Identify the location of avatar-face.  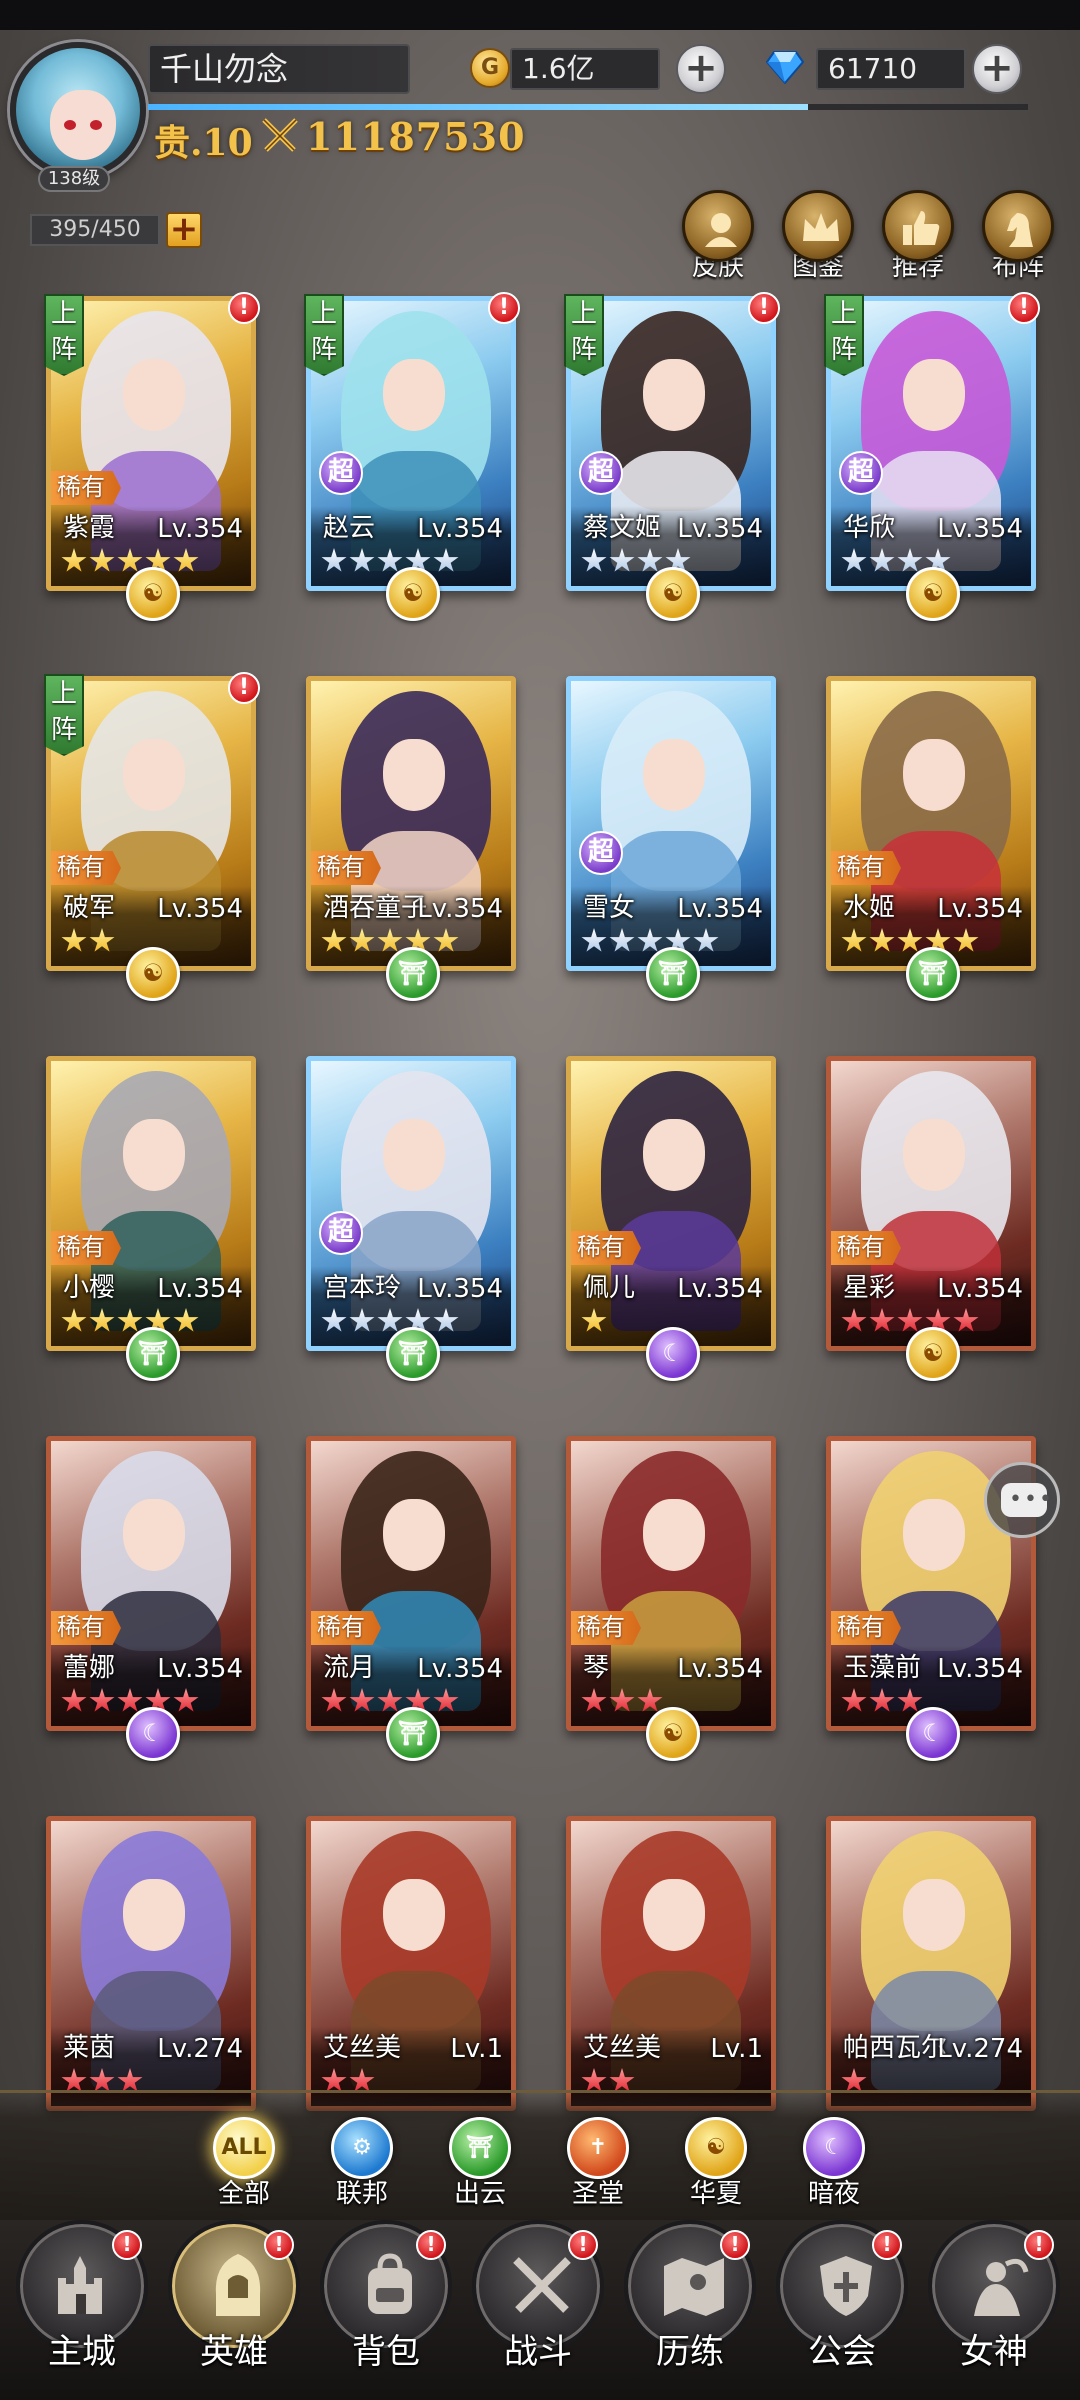
(83, 125).